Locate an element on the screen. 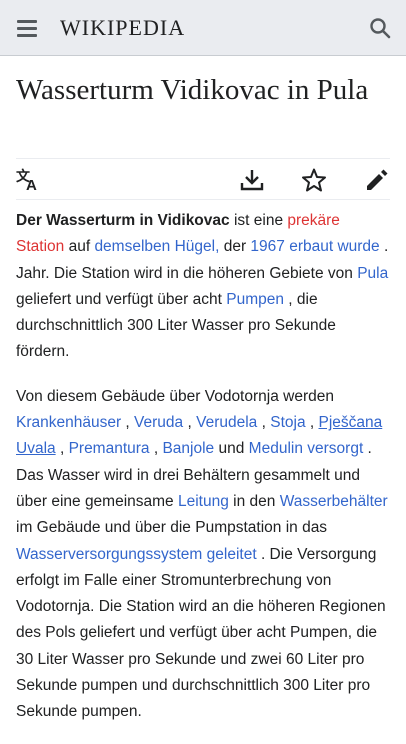 The image size is (406, 744). wikipedia-logo: WIKIPEDIA is located at coordinates (122, 28).